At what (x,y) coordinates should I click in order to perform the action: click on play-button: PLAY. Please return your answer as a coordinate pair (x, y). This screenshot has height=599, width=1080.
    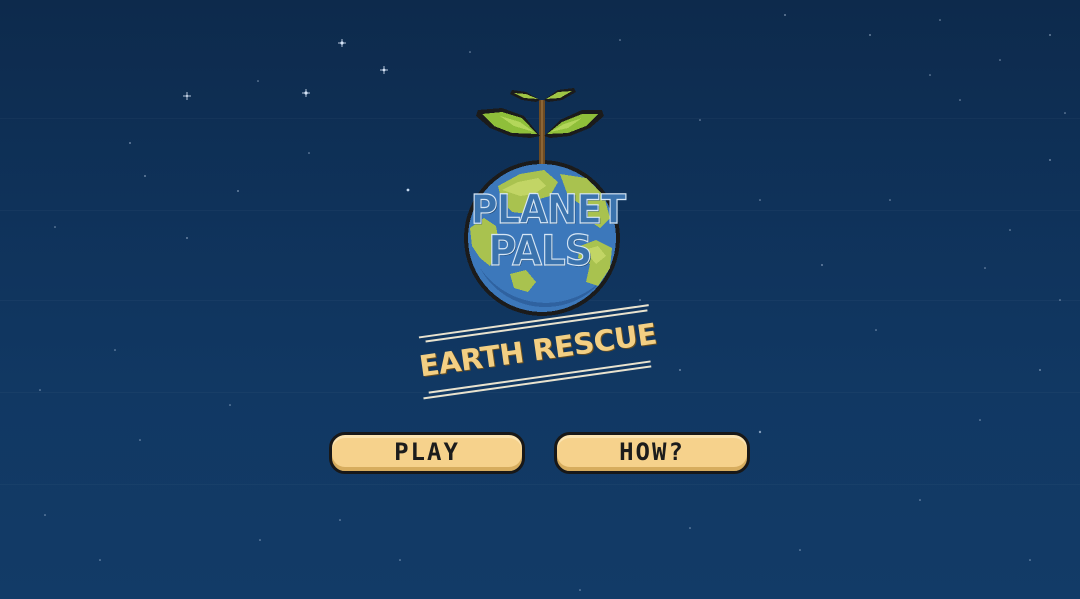
    Looking at the image, I should click on (427, 453).